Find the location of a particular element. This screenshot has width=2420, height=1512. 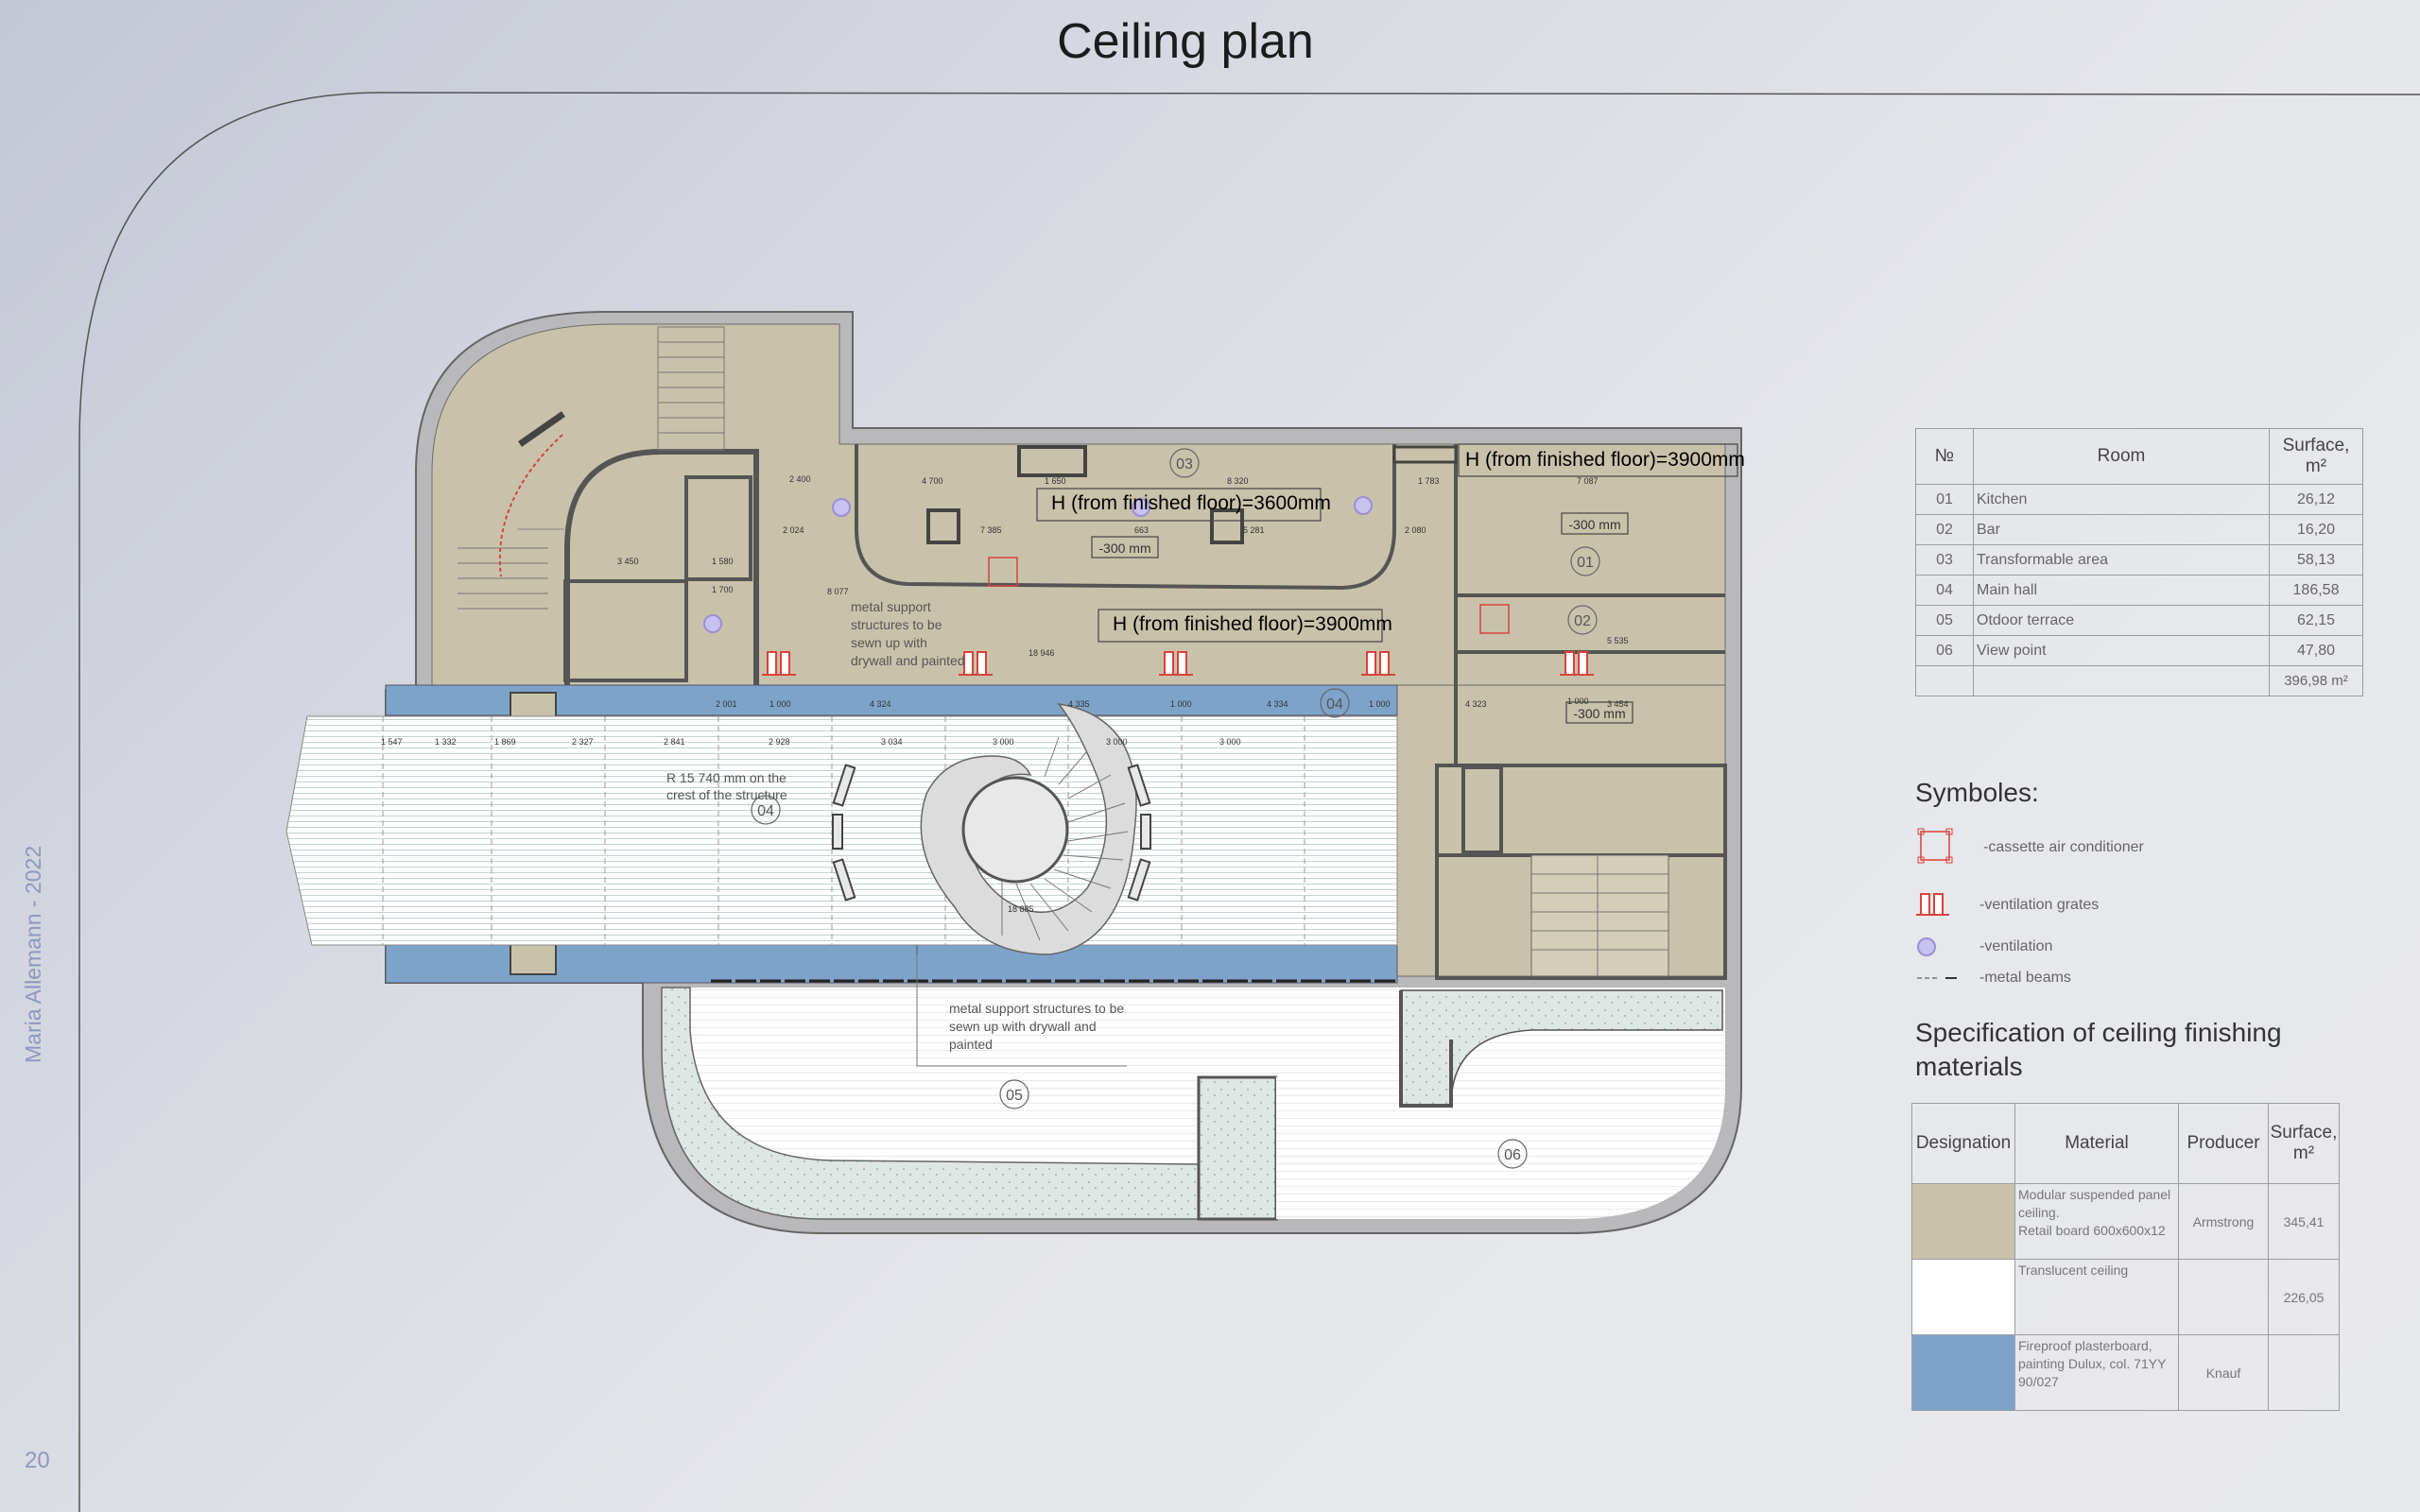

spec-header-producer: Producer is located at coordinates (2224, 1143).